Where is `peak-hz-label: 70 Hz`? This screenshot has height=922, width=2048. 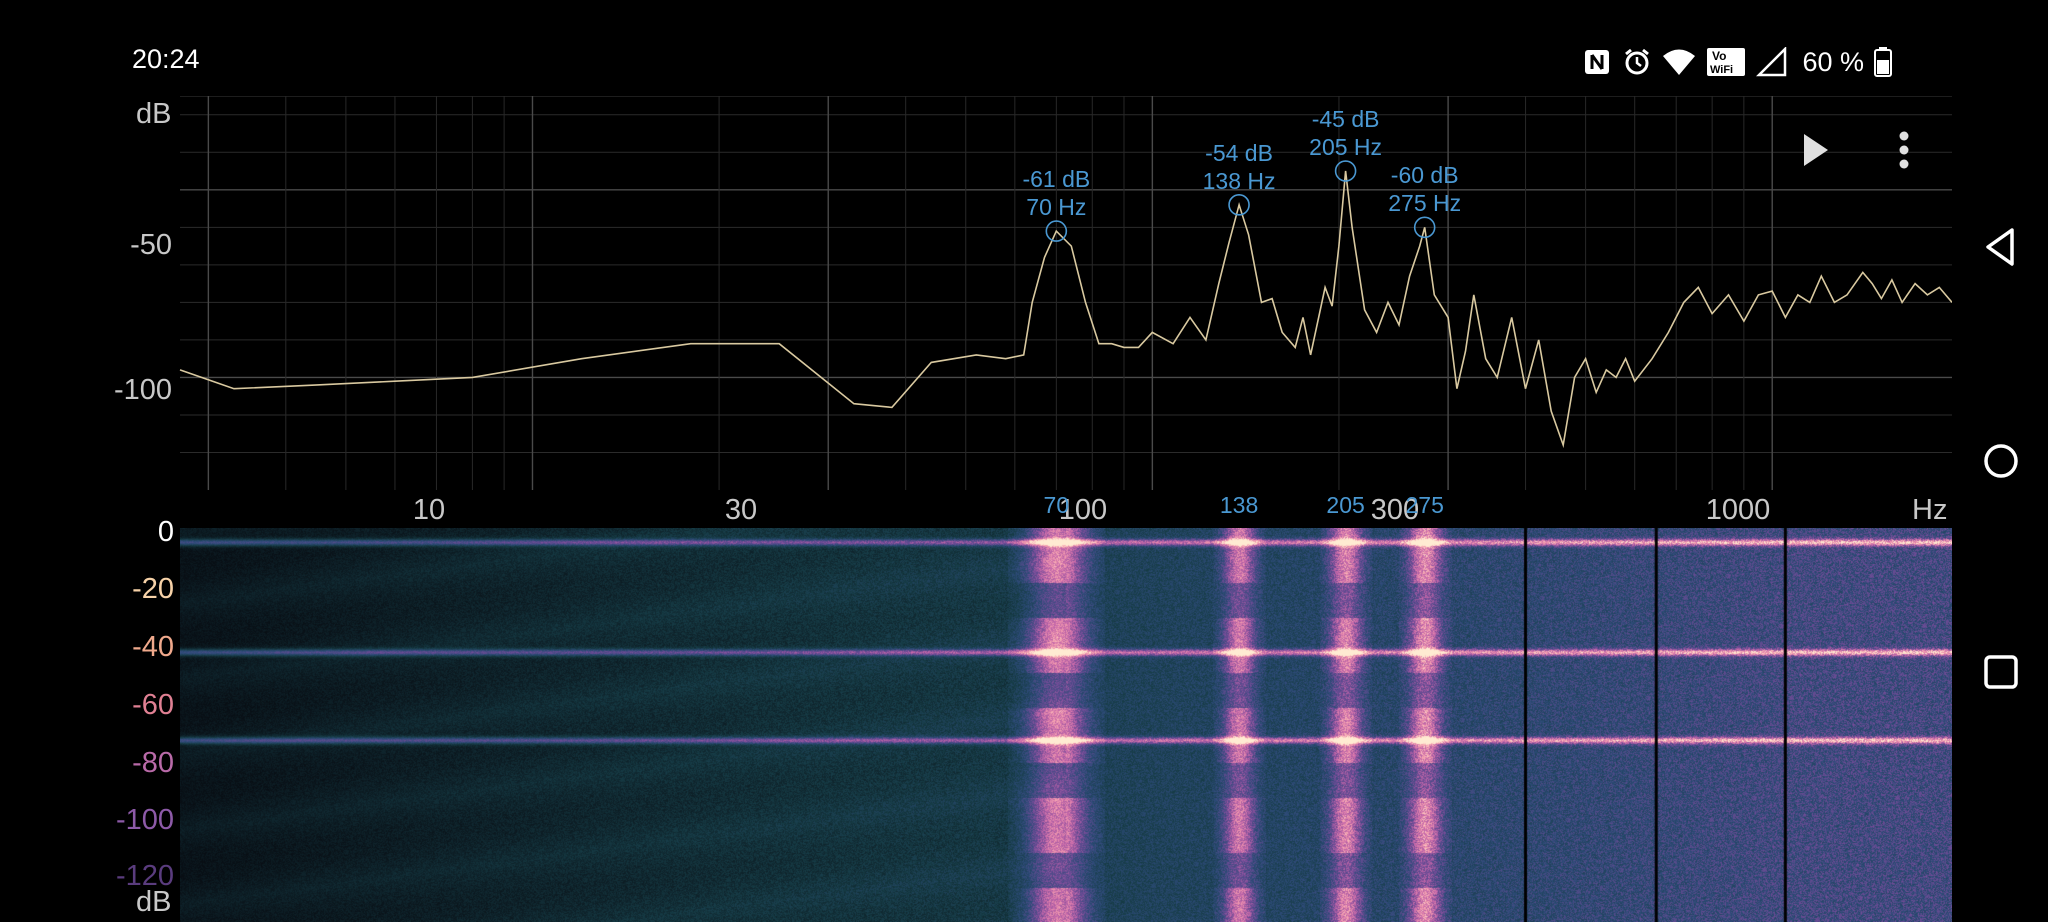 peak-hz-label: 70 Hz is located at coordinates (1056, 207).